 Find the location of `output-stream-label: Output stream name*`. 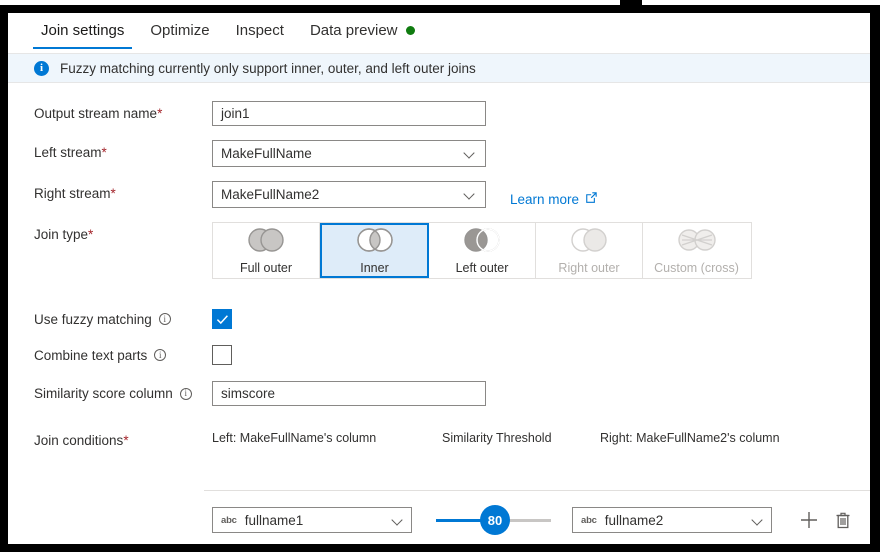

output-stream-label: Output stream name* is located at coordinates (123, 111).